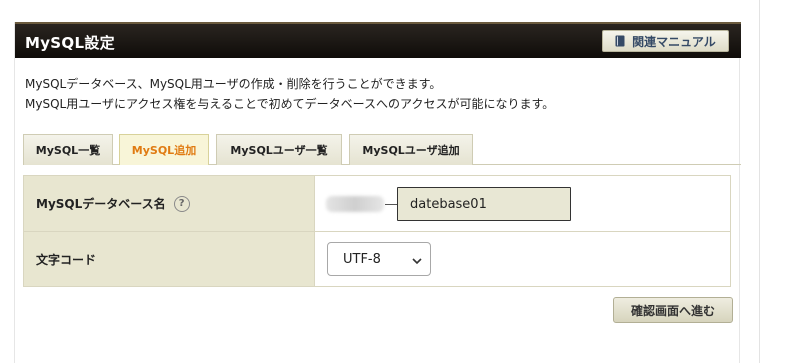  I want to click on panel-header: MySQL設定 関連マニュアル, so click(378, 40).